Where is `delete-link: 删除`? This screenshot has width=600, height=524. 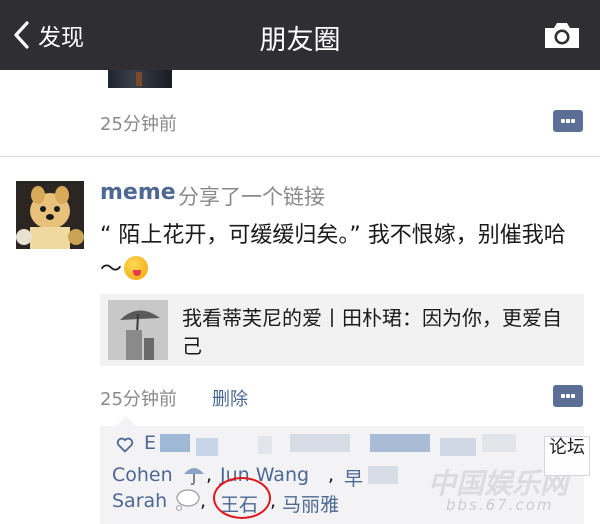 delete-link: 删除 is located at coordinates (230, 398).